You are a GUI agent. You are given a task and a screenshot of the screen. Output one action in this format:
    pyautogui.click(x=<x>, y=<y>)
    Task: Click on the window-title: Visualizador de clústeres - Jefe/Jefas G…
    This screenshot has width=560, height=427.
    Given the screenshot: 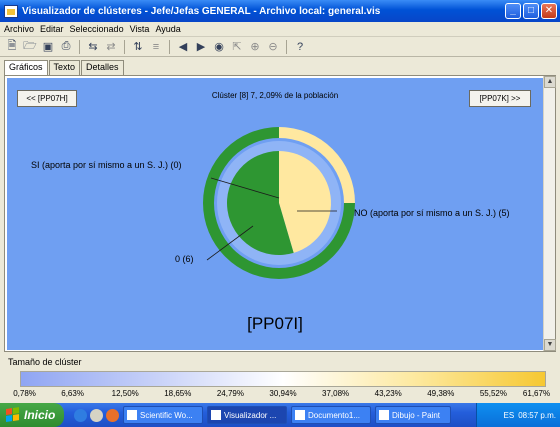 What is the action you would take?
    pyautogui.click(x=201, y=11)
    